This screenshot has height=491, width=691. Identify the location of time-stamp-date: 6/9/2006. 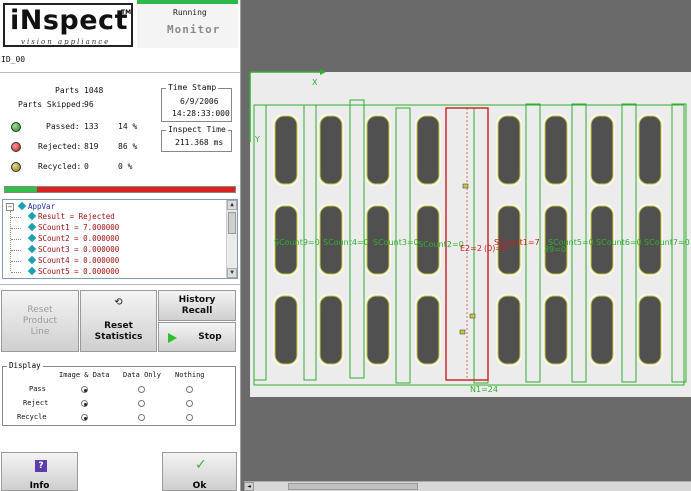
(199, 101).